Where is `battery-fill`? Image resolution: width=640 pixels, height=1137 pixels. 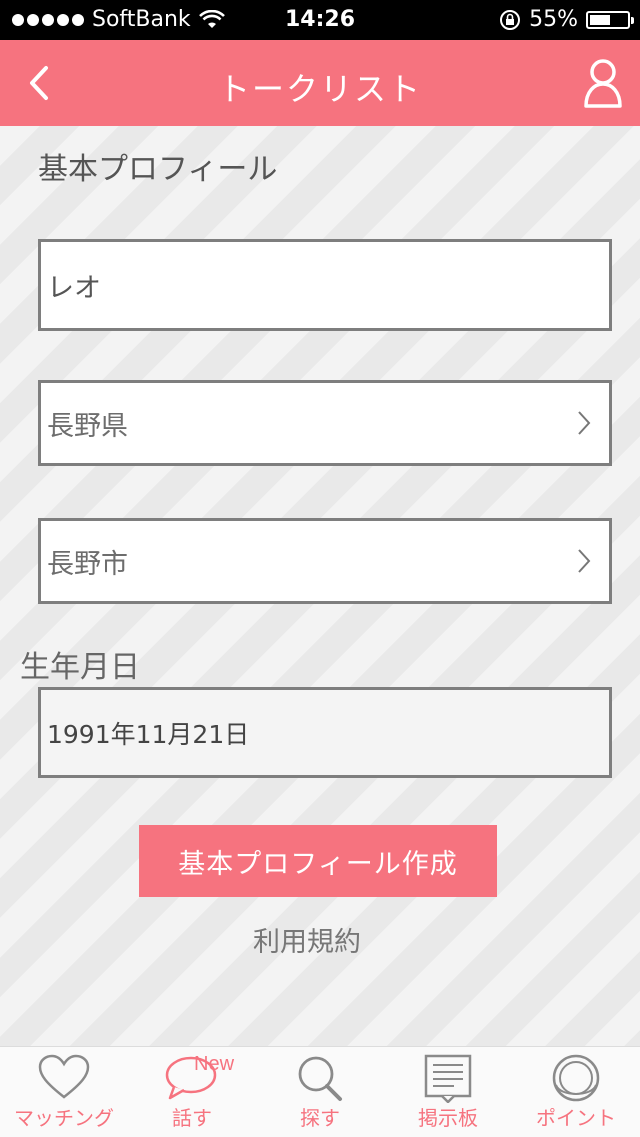 battery-fill is located at coordinates (600, 19).